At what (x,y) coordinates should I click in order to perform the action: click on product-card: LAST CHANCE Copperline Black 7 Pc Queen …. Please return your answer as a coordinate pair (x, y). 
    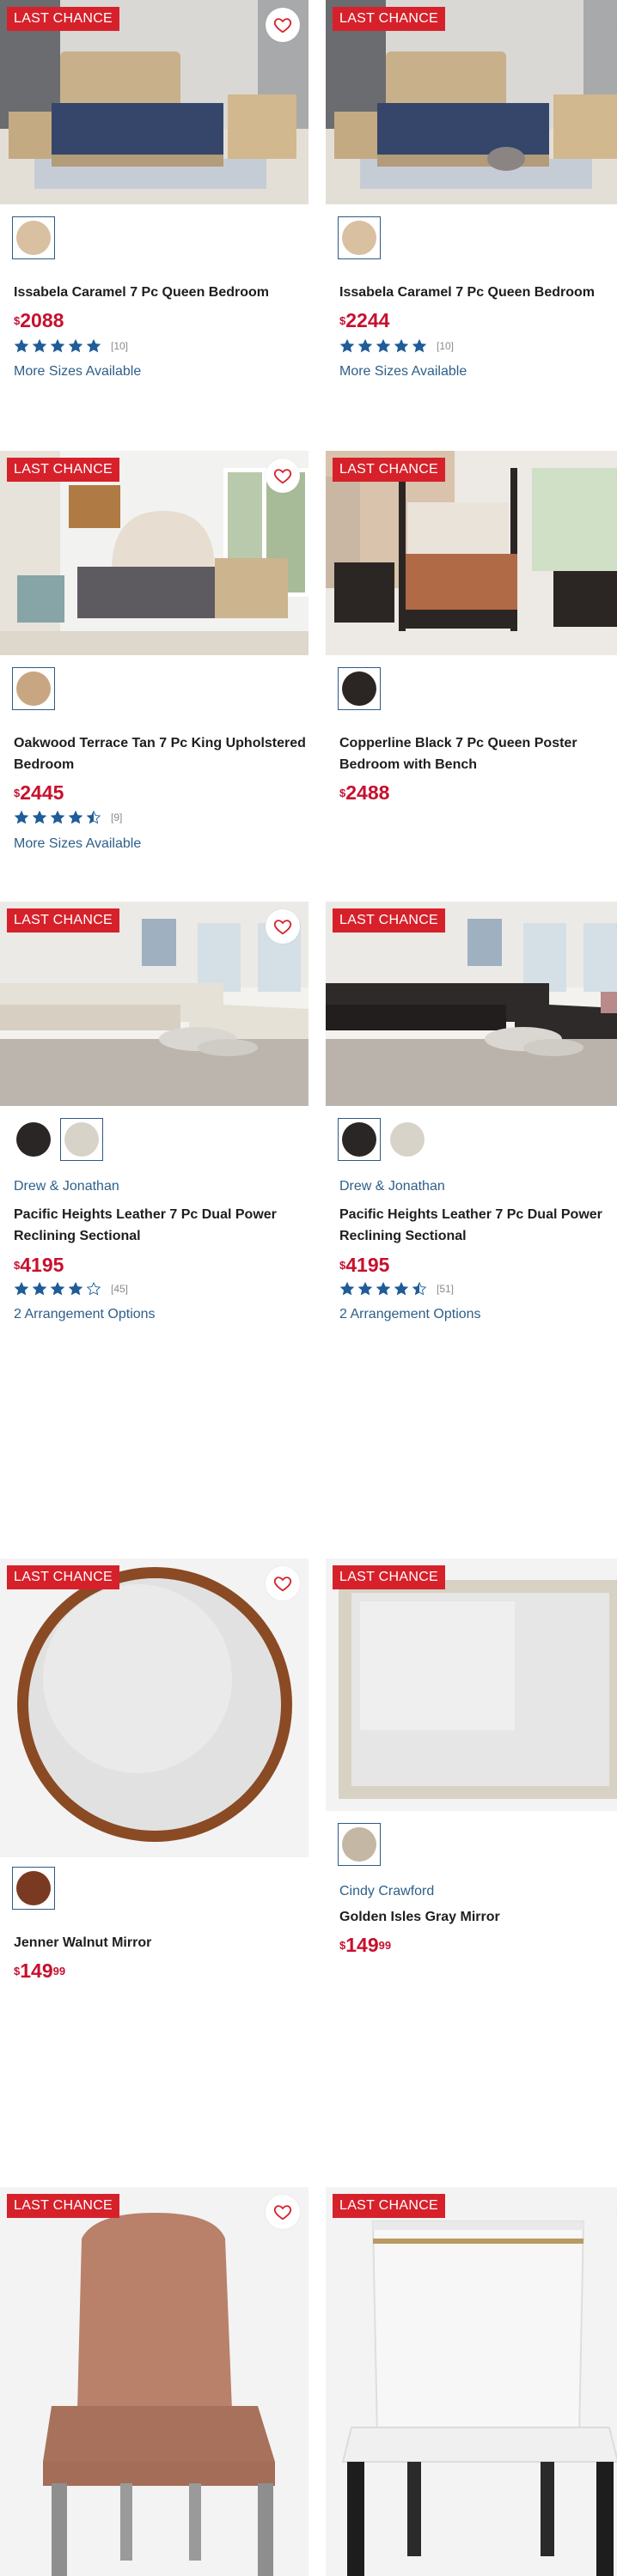
    Looking at the image, I should click on (472, 627).